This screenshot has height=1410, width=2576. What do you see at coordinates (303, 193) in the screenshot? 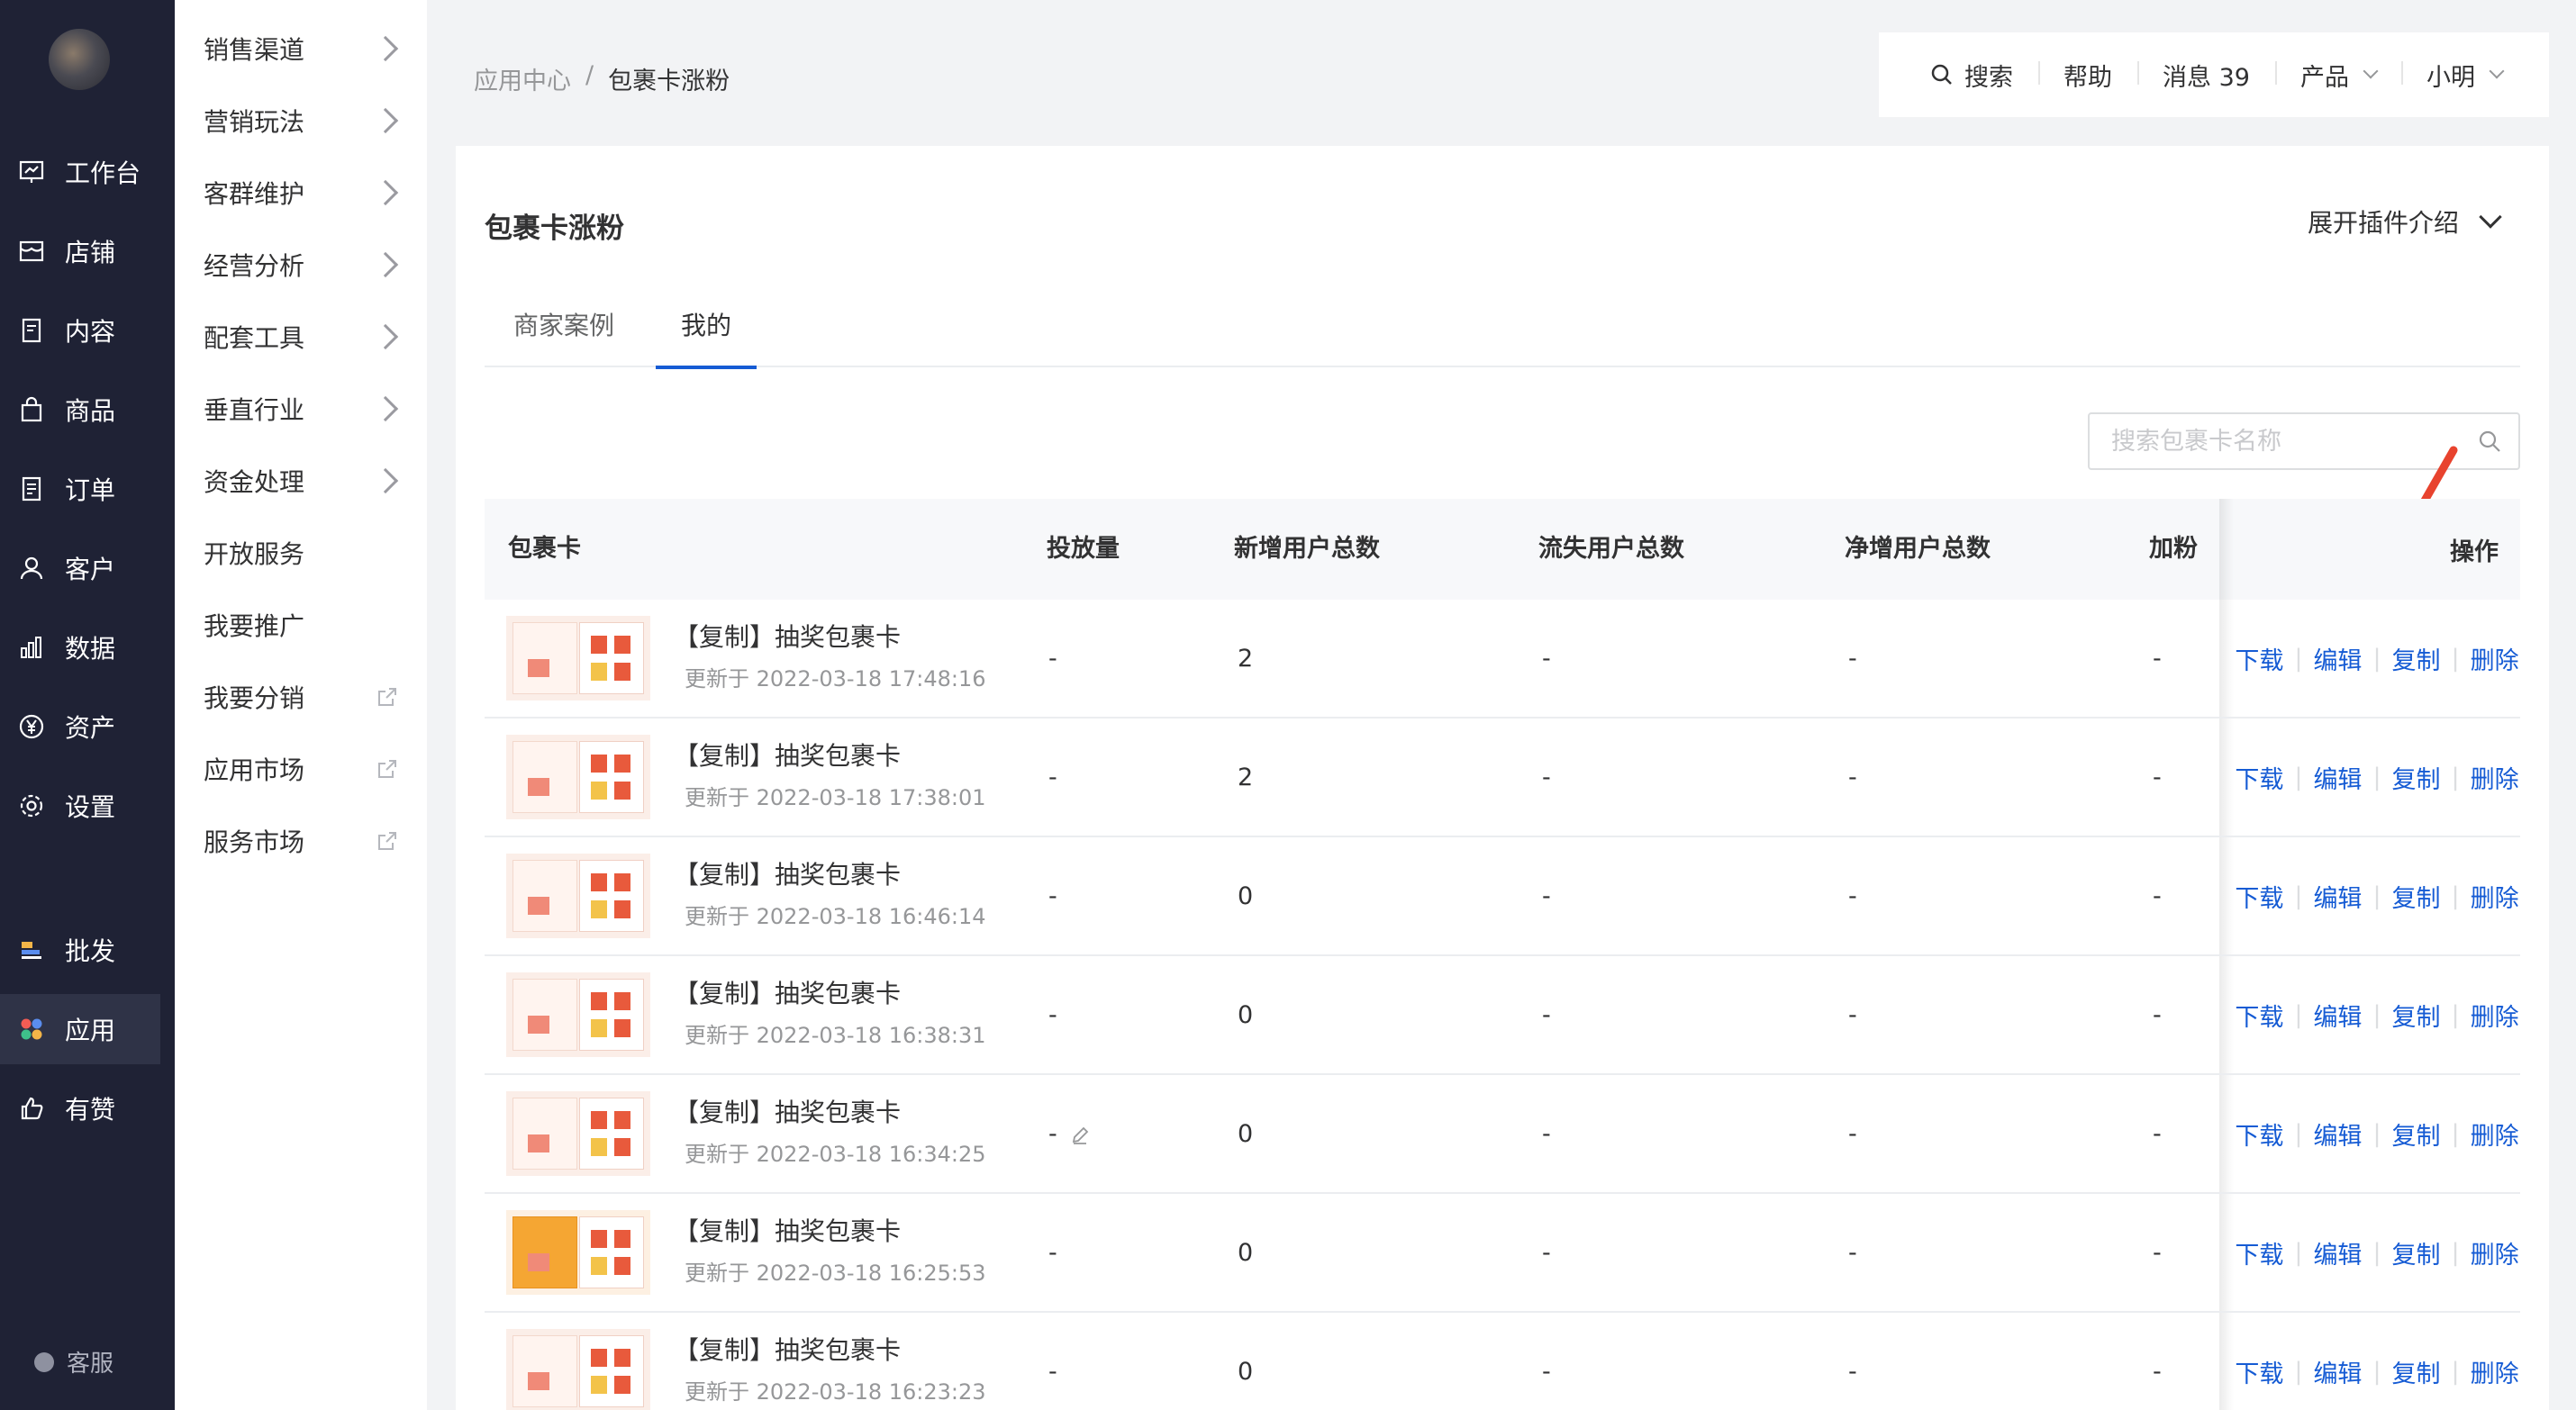
I see `submenu-item-2: 客群维护` at bounding box center [303, 193].